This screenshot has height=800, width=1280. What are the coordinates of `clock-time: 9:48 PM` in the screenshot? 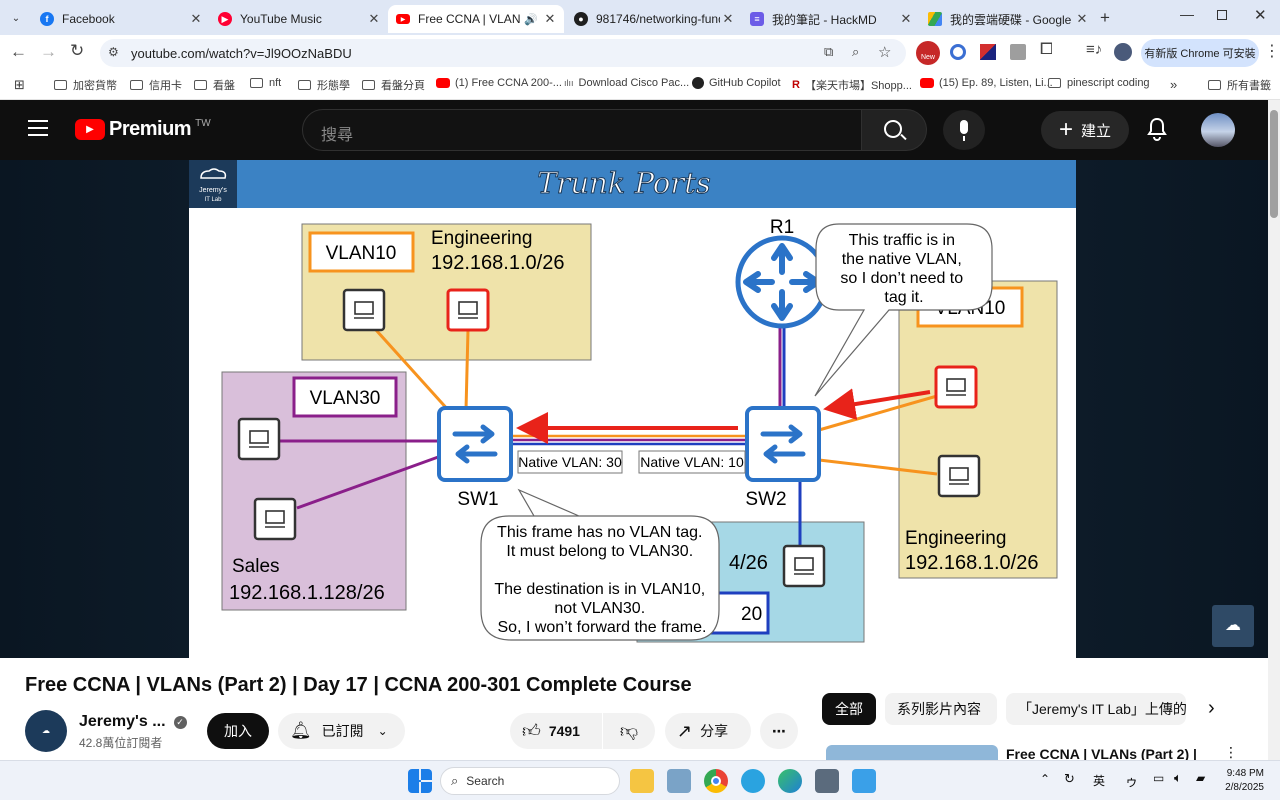 It's located at (1245, 773).